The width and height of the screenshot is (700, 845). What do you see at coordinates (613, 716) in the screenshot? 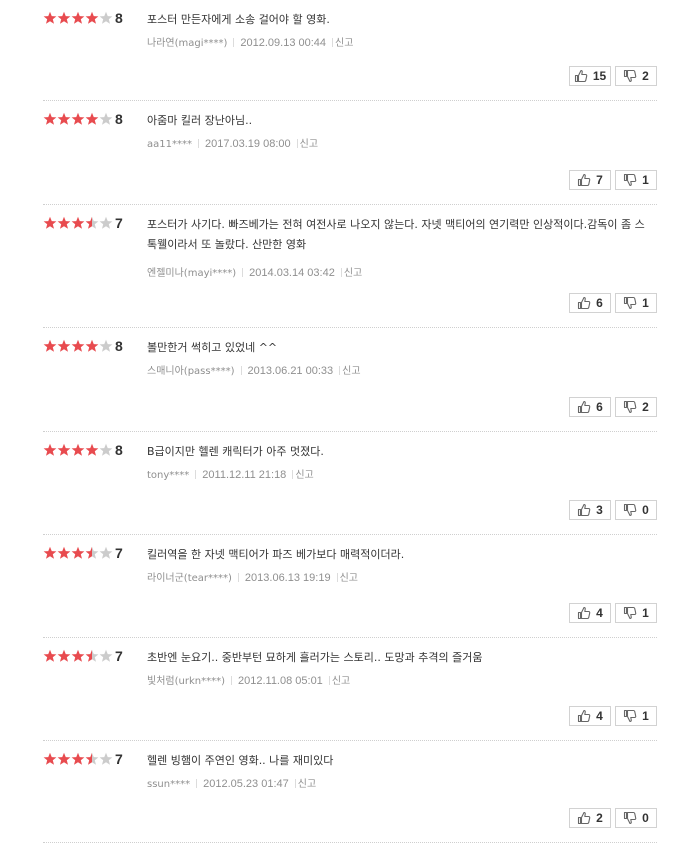
I see `vote-buttons: 41` at bounding box center [613, 716].